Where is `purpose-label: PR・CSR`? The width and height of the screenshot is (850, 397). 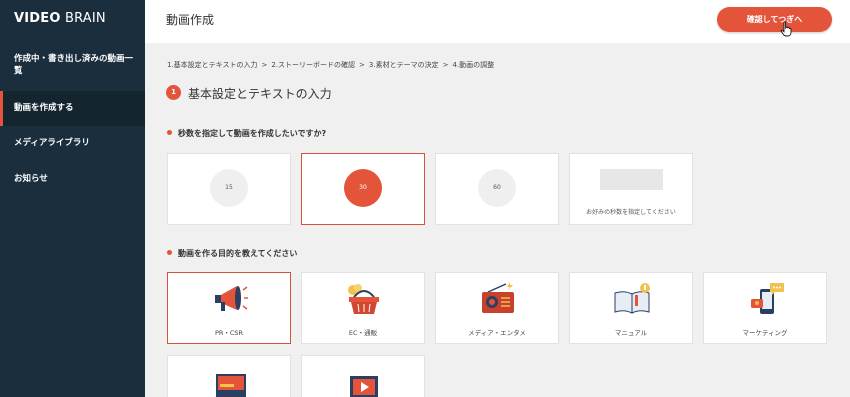
purpose-label: PR・CSR is located at coordinates (229, 333).